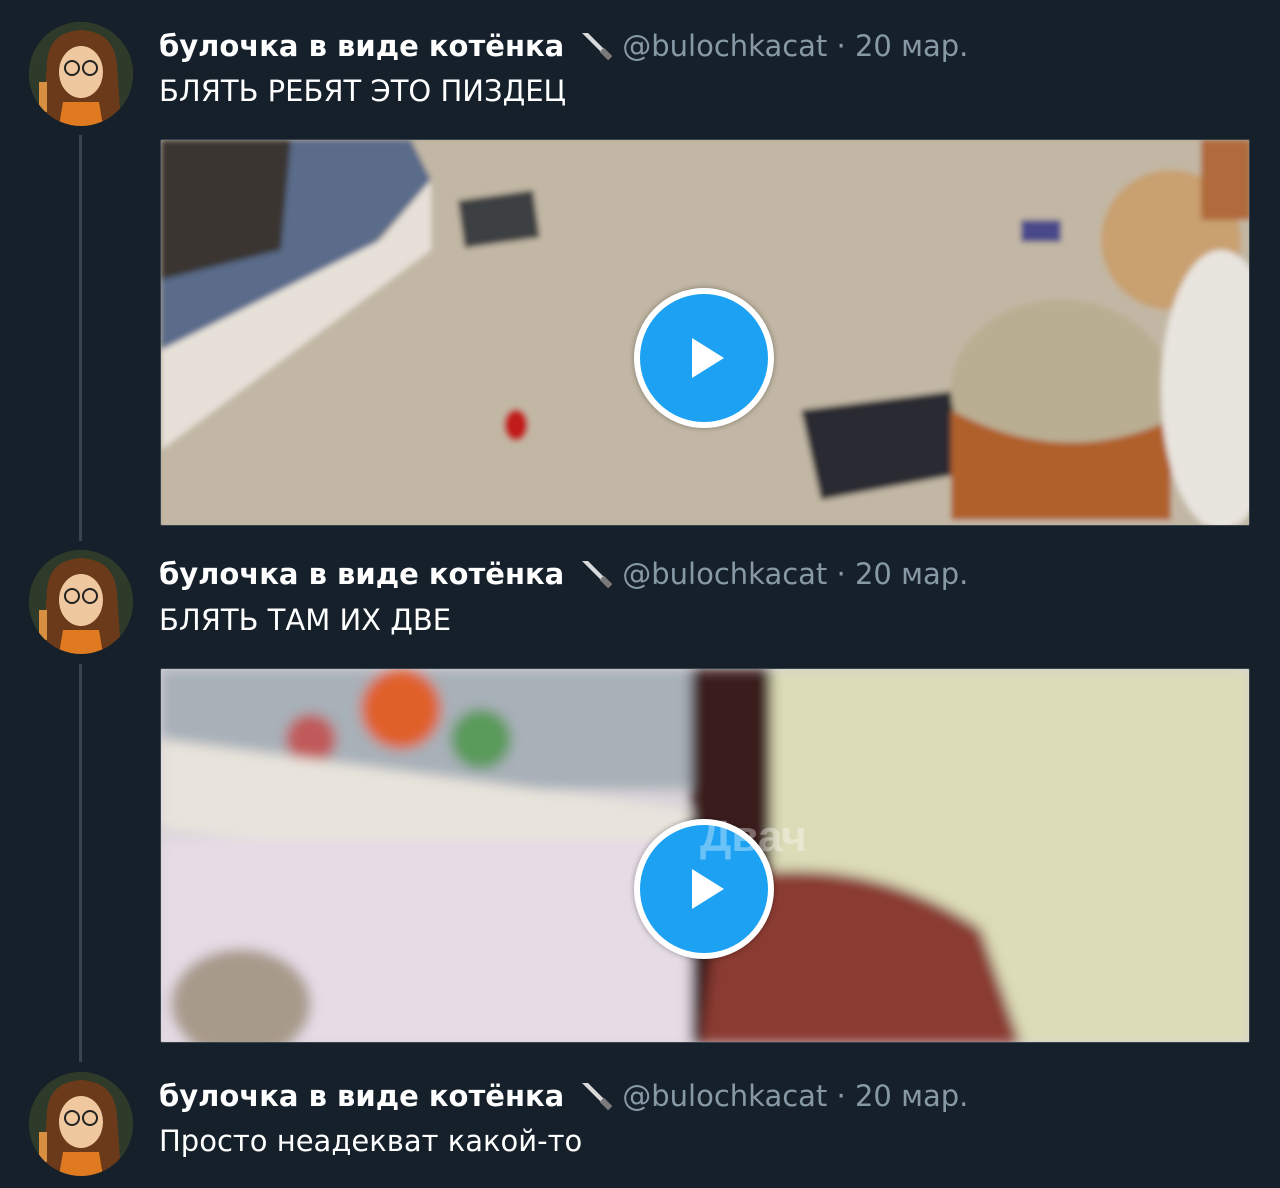 The width and height of the screenshot is (1280, 1188). What do you see at coordinates (363, 91) in the screenshot?
I see `tweet-text: БЛЯТЬ РЕБЯТ ЭТО ПИЗДЕЦ` at bounding box center [363, 91].